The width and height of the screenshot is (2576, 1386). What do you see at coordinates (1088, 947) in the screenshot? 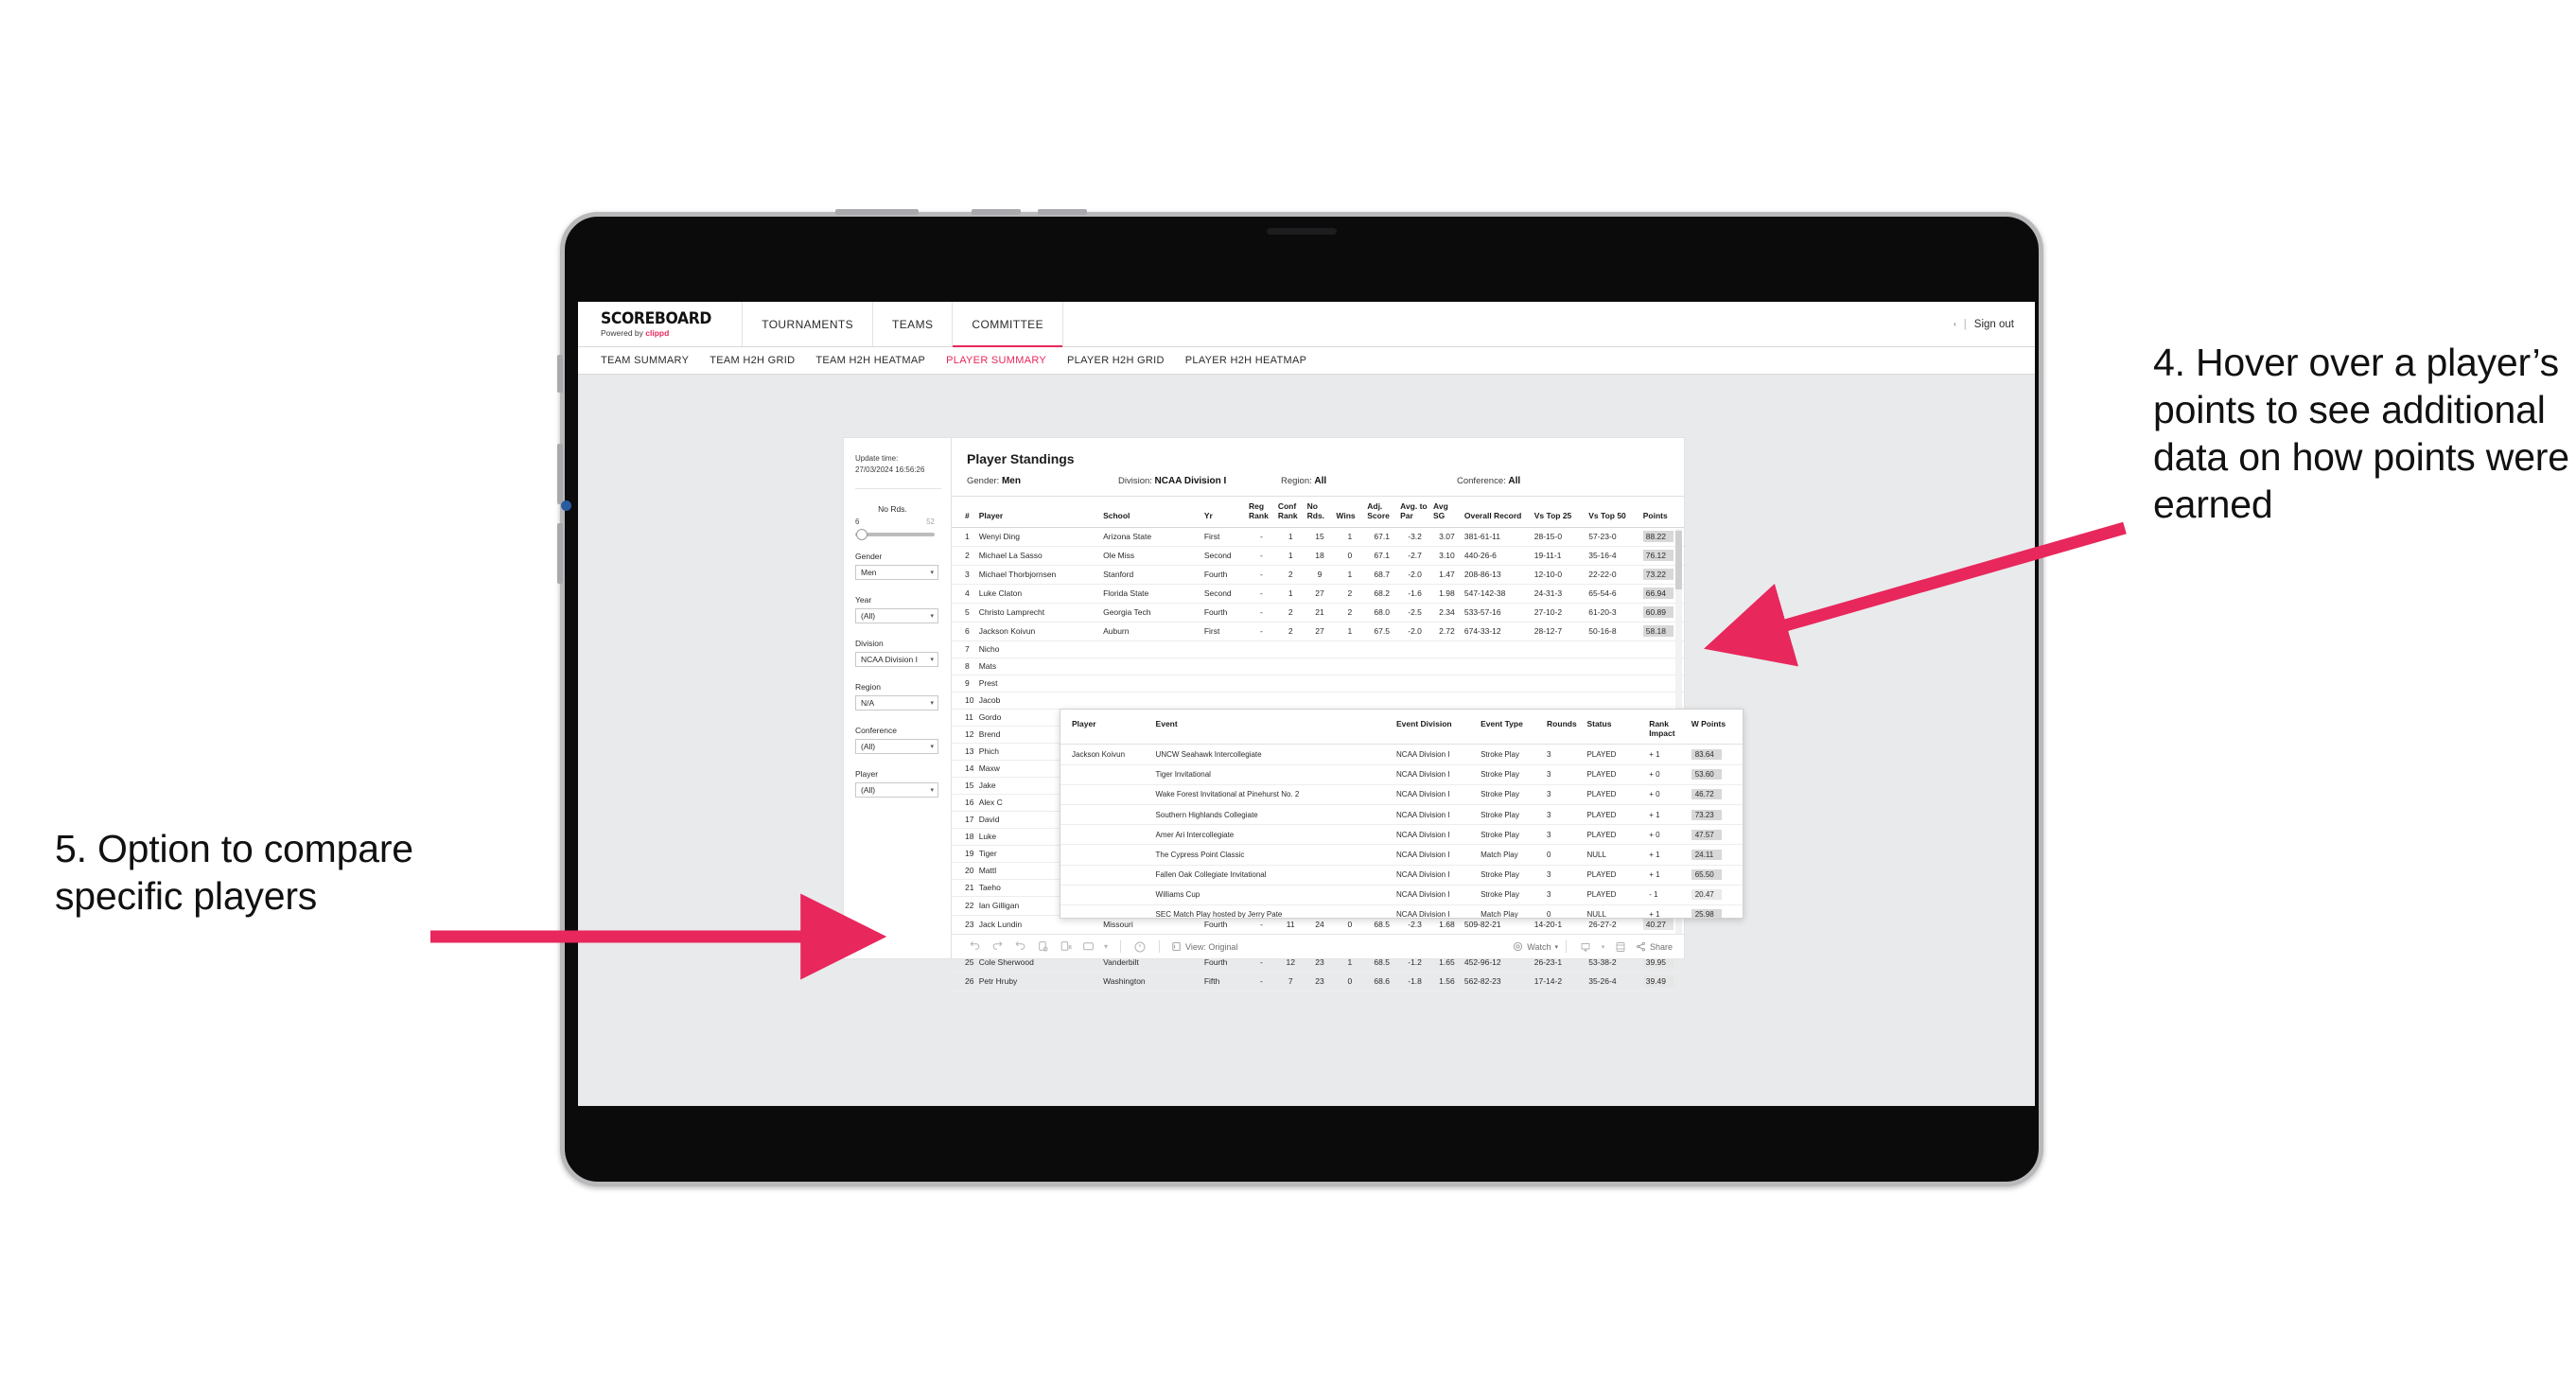
I see `view-original-icon` at bounding box center [1088, 947].